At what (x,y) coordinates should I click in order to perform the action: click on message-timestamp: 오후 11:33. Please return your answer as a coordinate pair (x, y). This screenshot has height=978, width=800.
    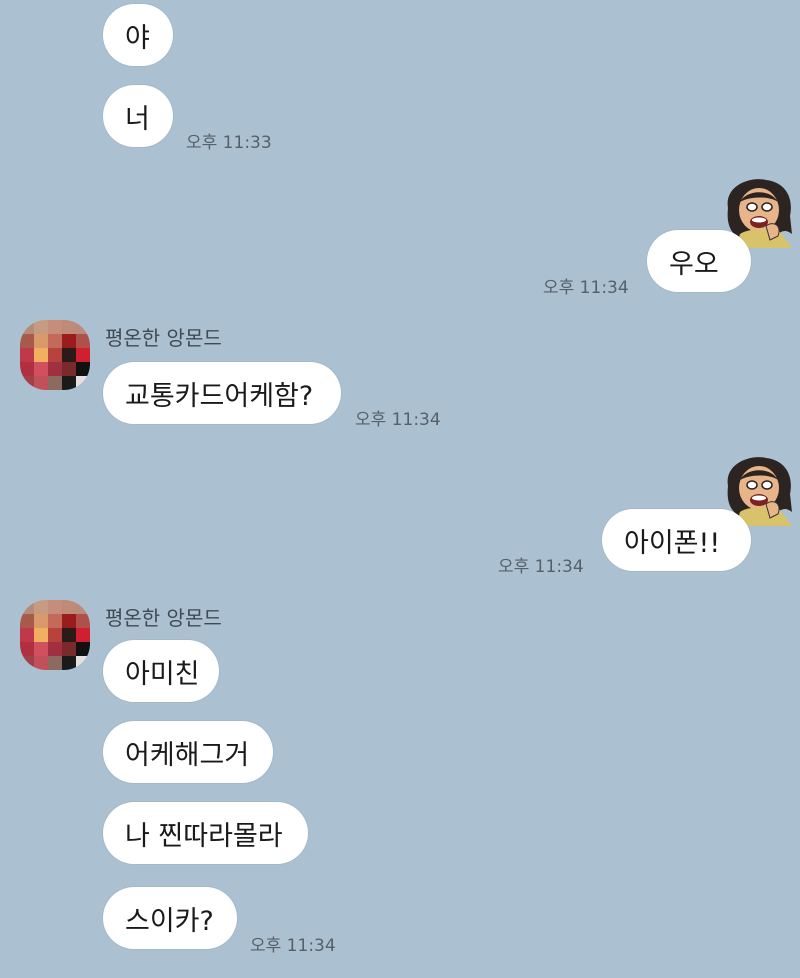
    Looking at the image, I should click on (229, 143).